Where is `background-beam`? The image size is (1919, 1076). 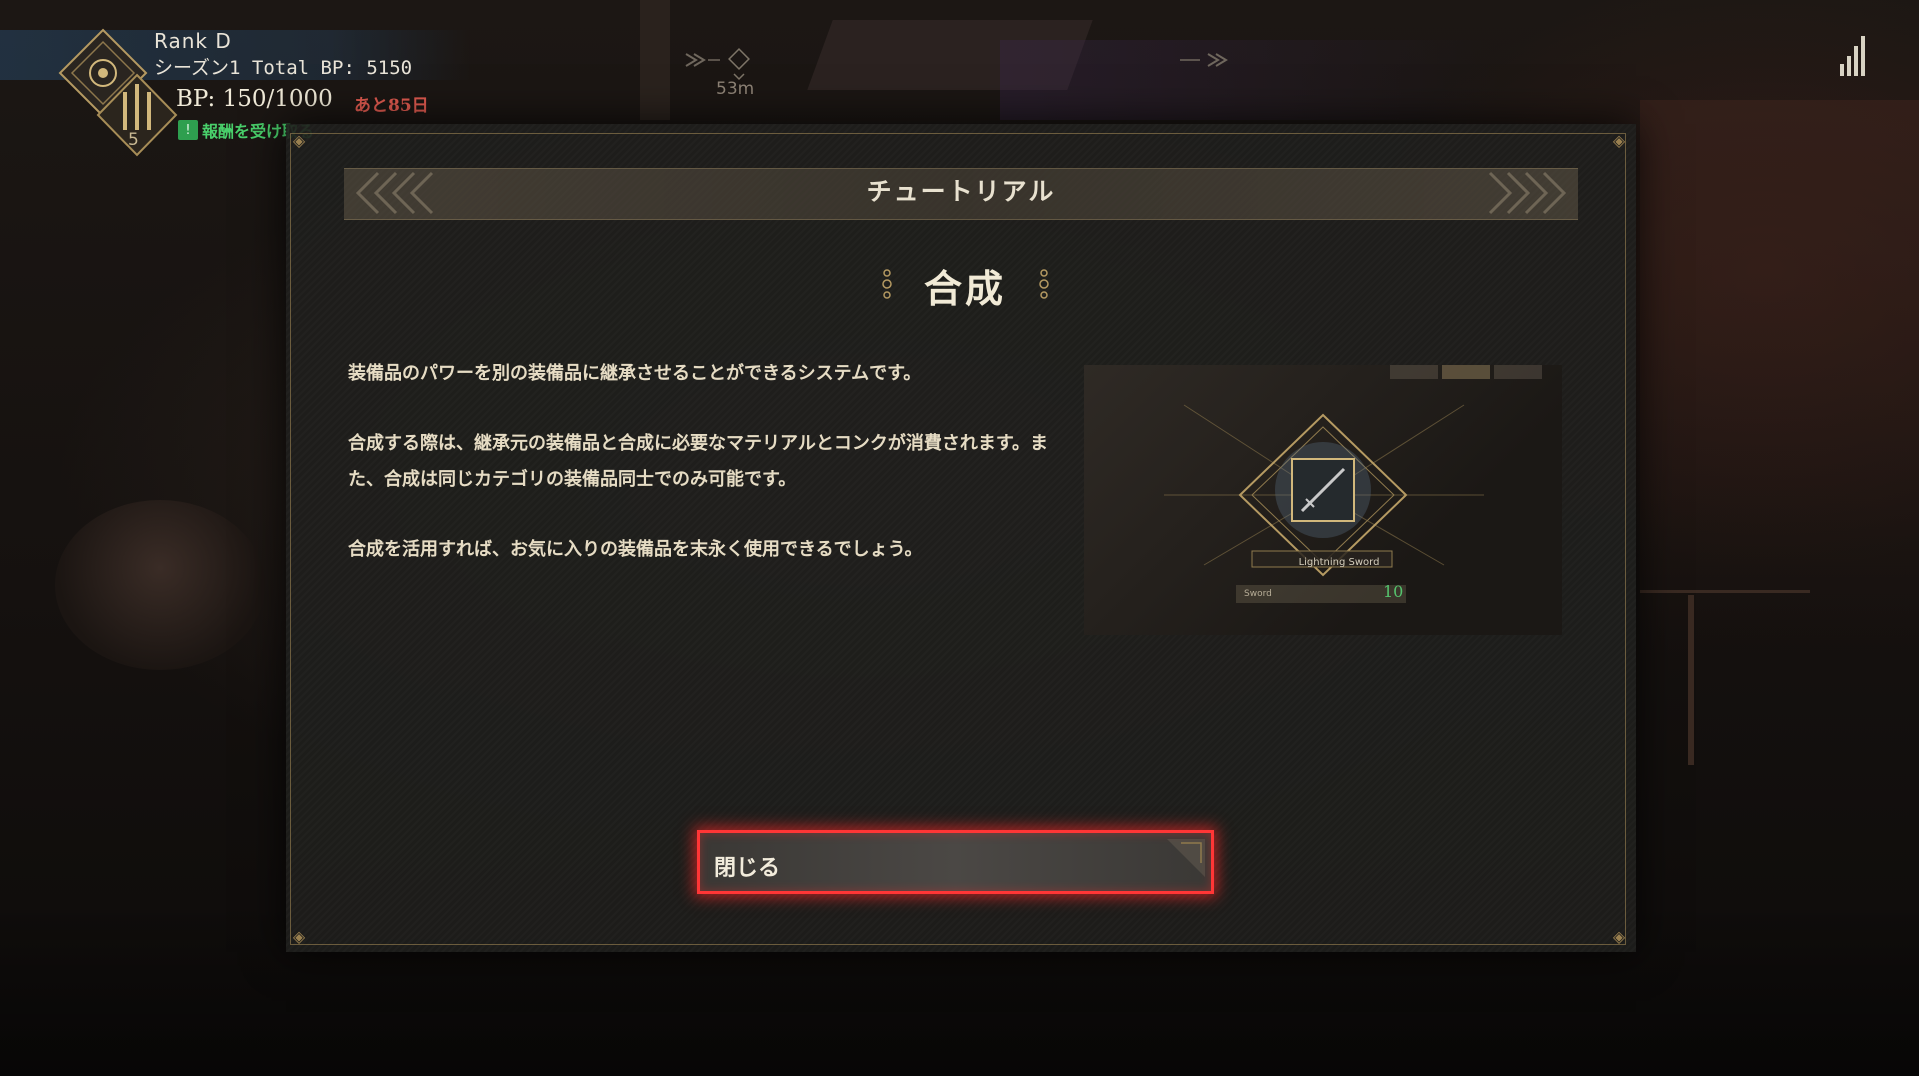 background-beam is located at coordinates (655, 60).